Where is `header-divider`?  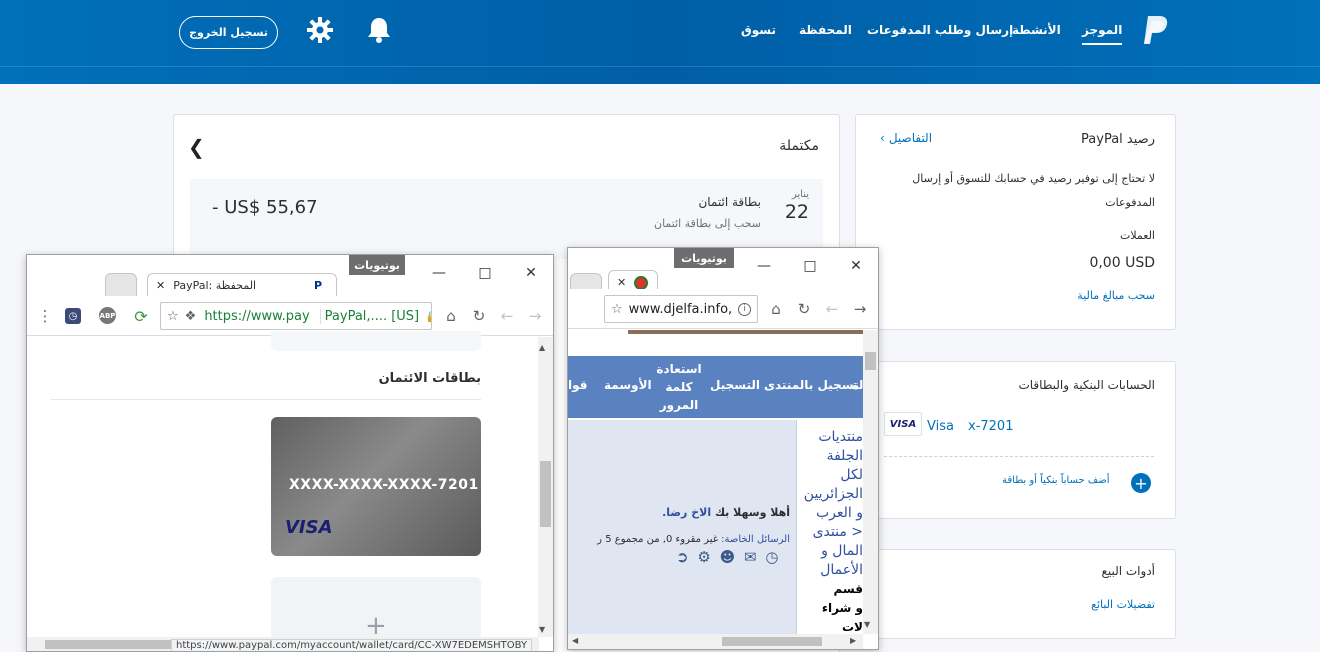 header-divider is located at coordinates (660, 66).